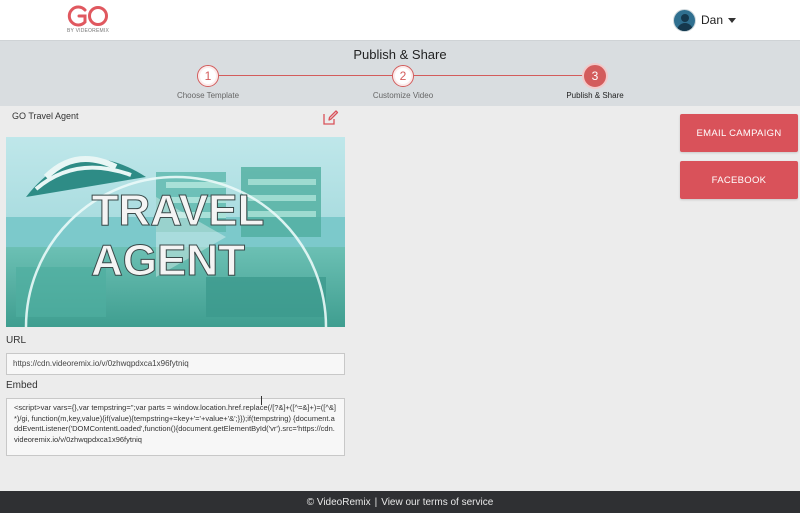 The height and width of the screenshot is (513, 800). Describe the element at coordinates (45, 116) in the screenshot. I see `project-title: GO Travel Agent` at that location.